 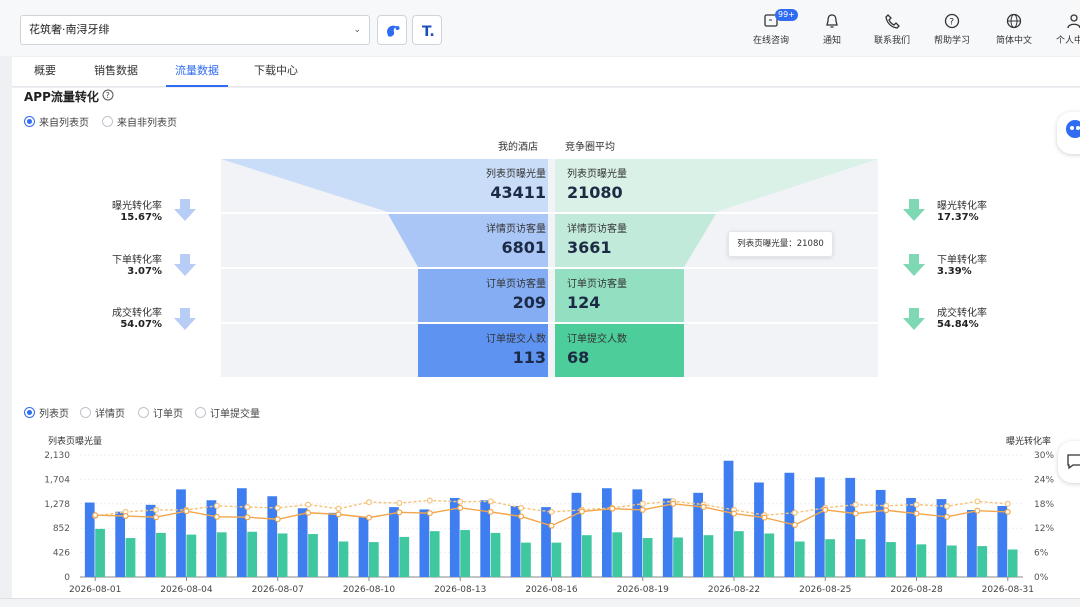 I want to click on tab-traffic-data: 流量数据, so click(x=197, y=72).